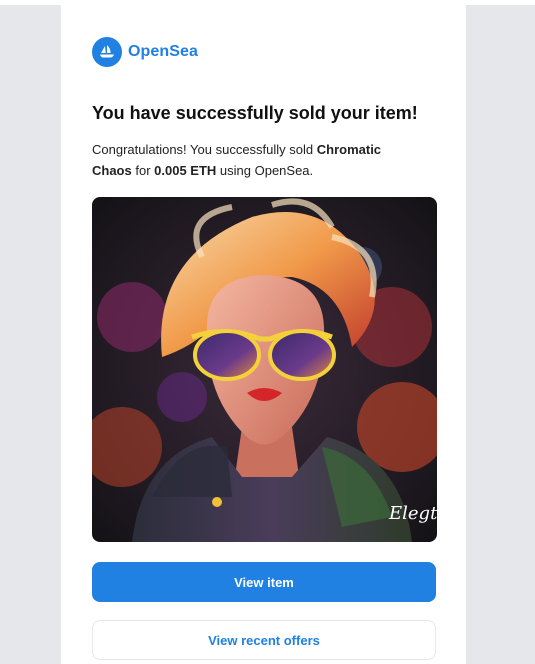 This screenshot has height=664, width=535. What do you see at coordinates (30, 334) in the screenshot?
I see `left-background` at bounding box center [30, 334].